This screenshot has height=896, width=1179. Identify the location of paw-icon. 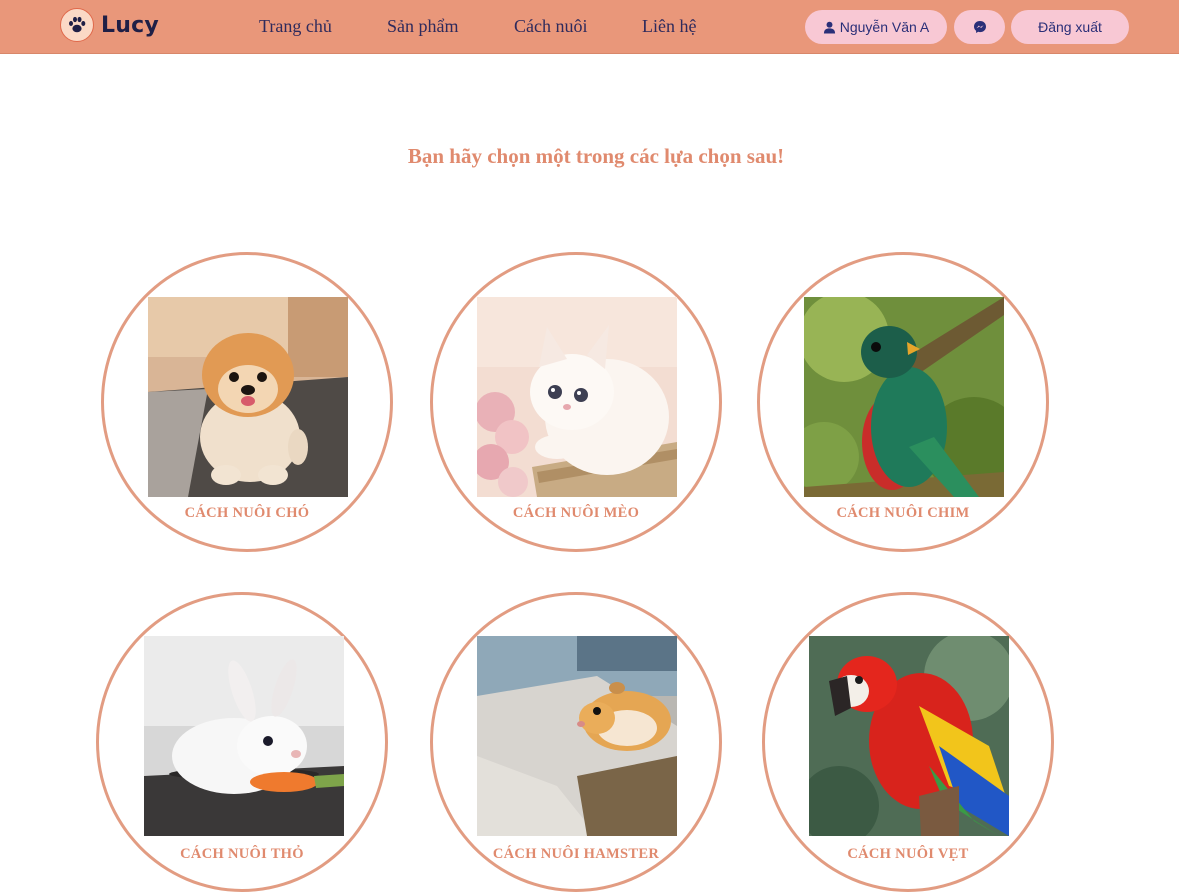
(77, 25).